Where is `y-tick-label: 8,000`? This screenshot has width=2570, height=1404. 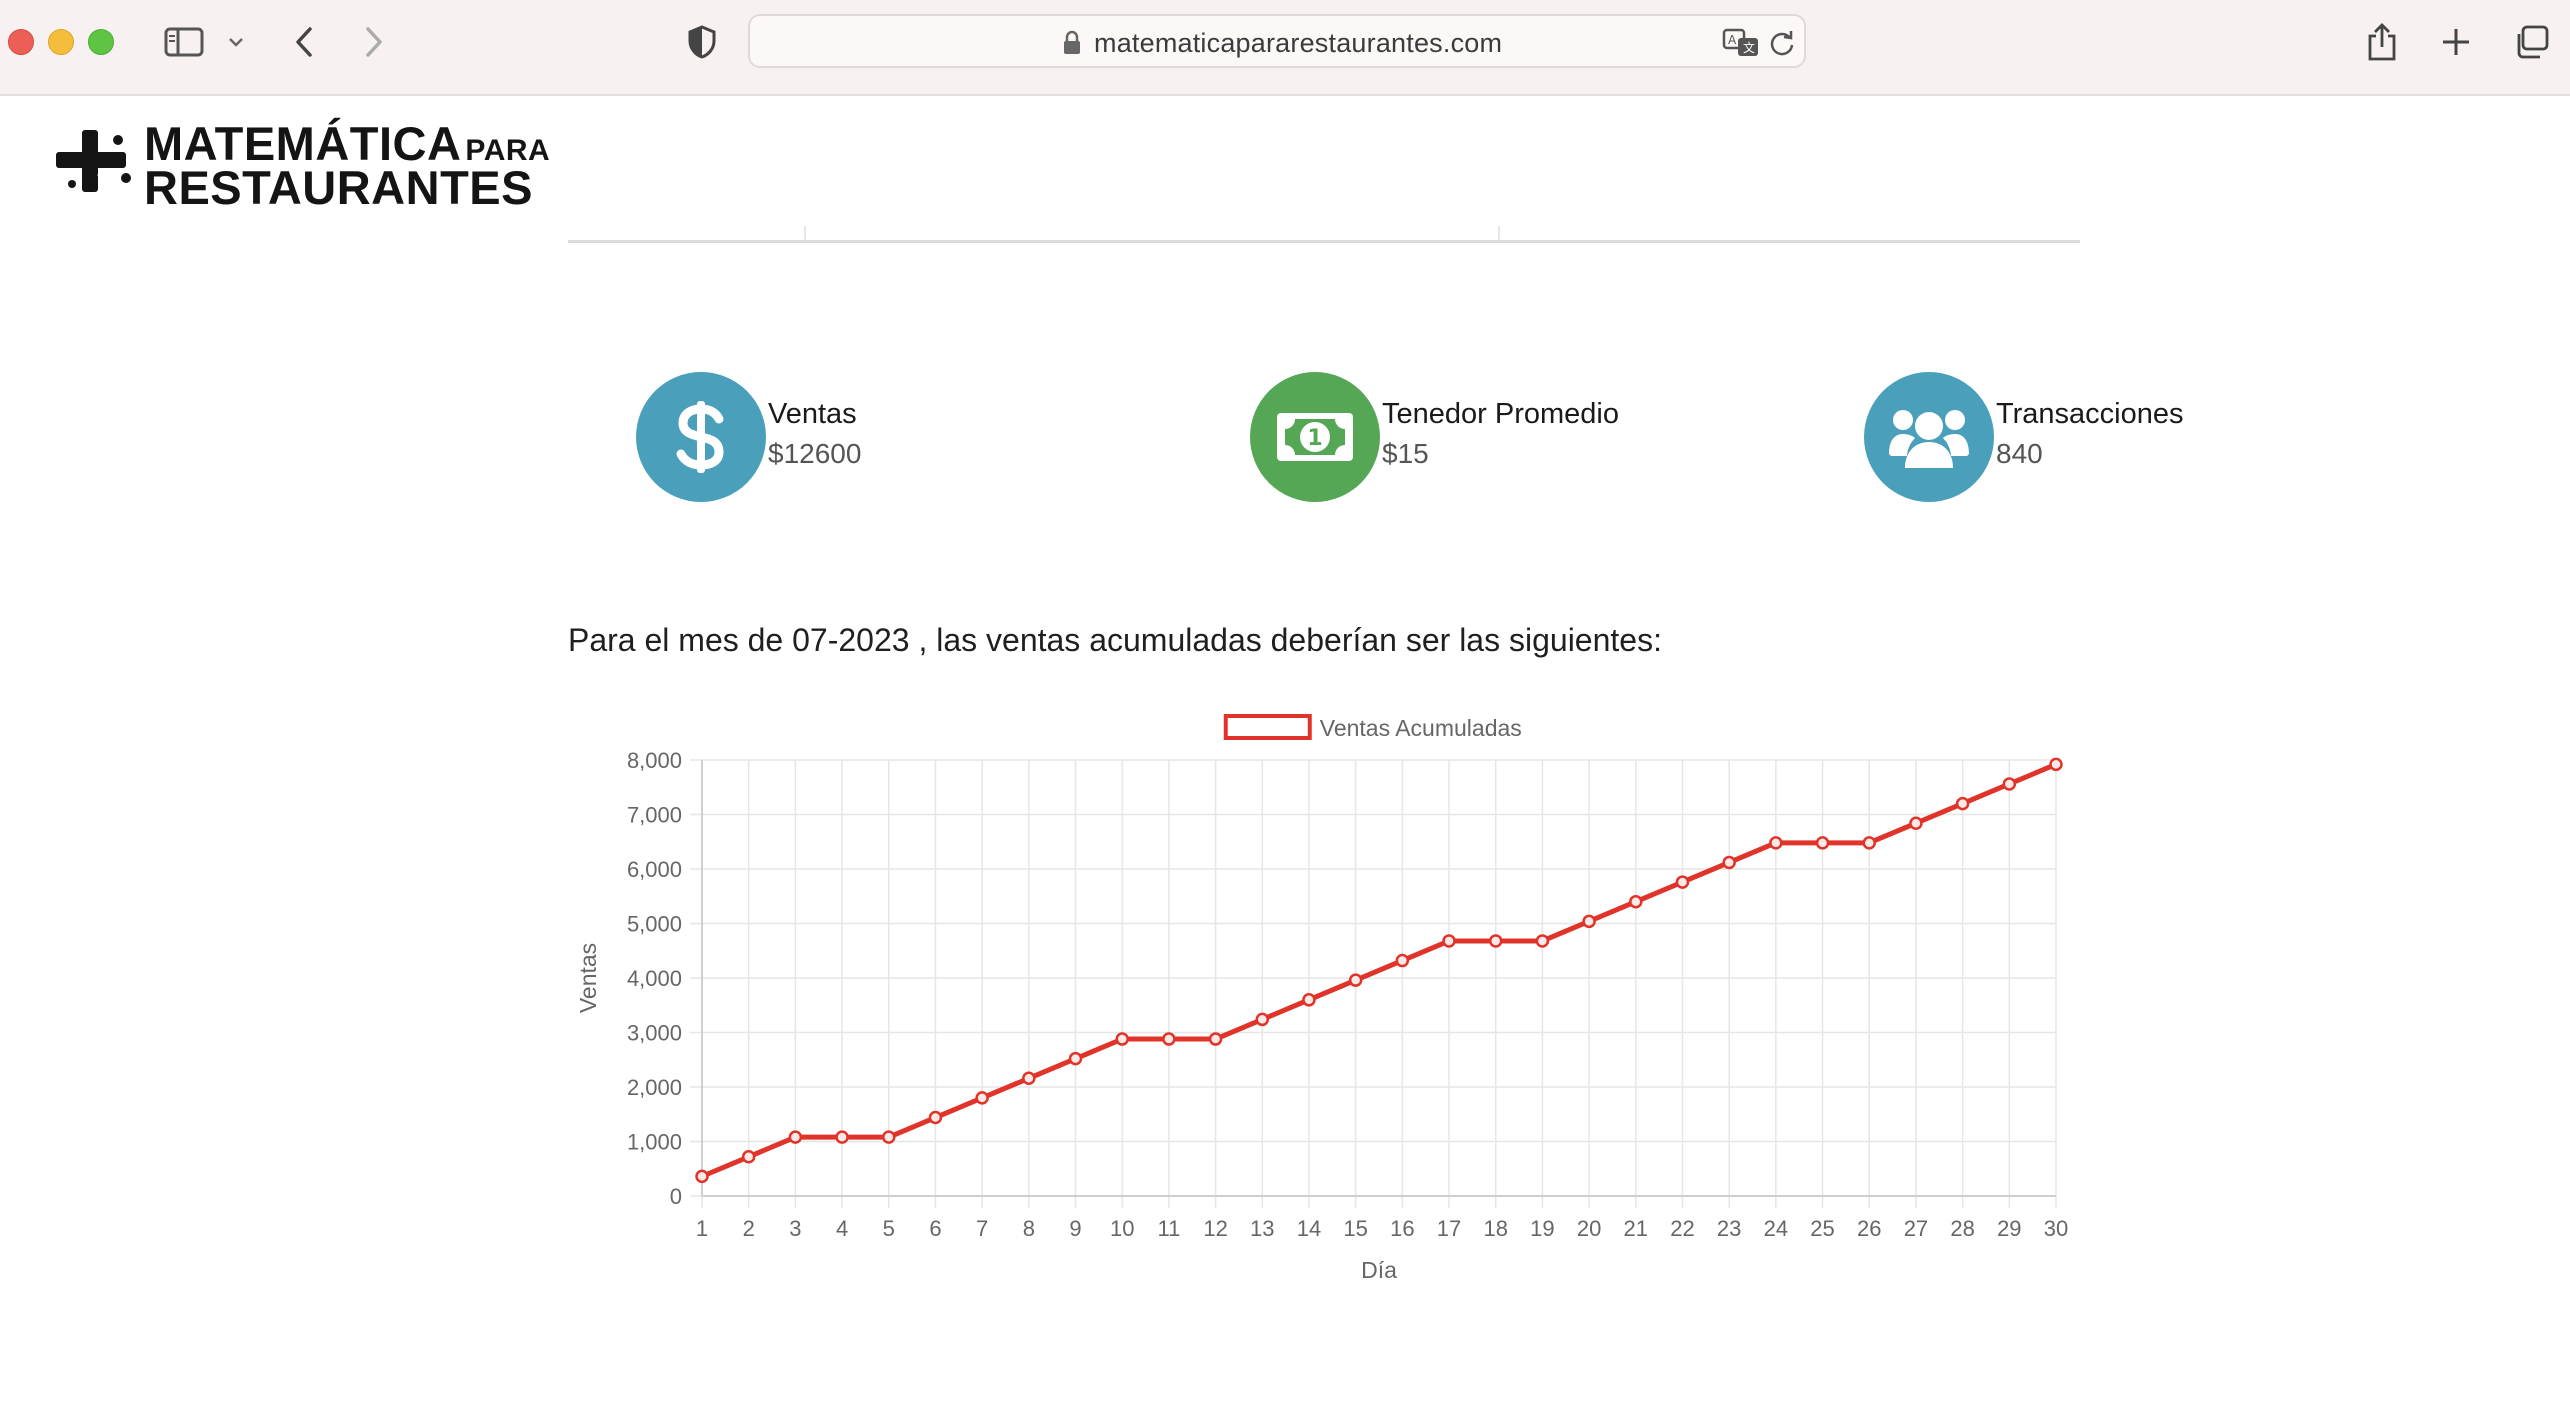
y-tick-label: 8,000 is located at coordinates (654, 760).